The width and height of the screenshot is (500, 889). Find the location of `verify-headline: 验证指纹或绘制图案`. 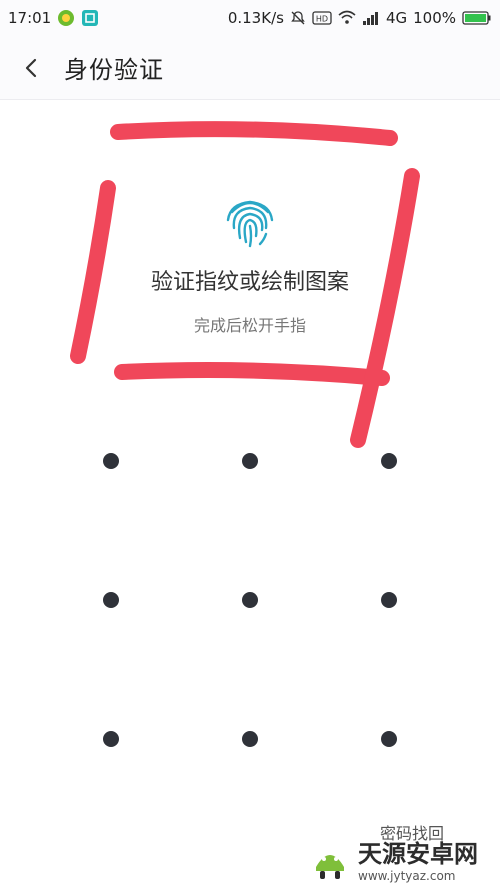

verify-headline: 验证指纹或绘制图案 is located at coordinates (249, 282).